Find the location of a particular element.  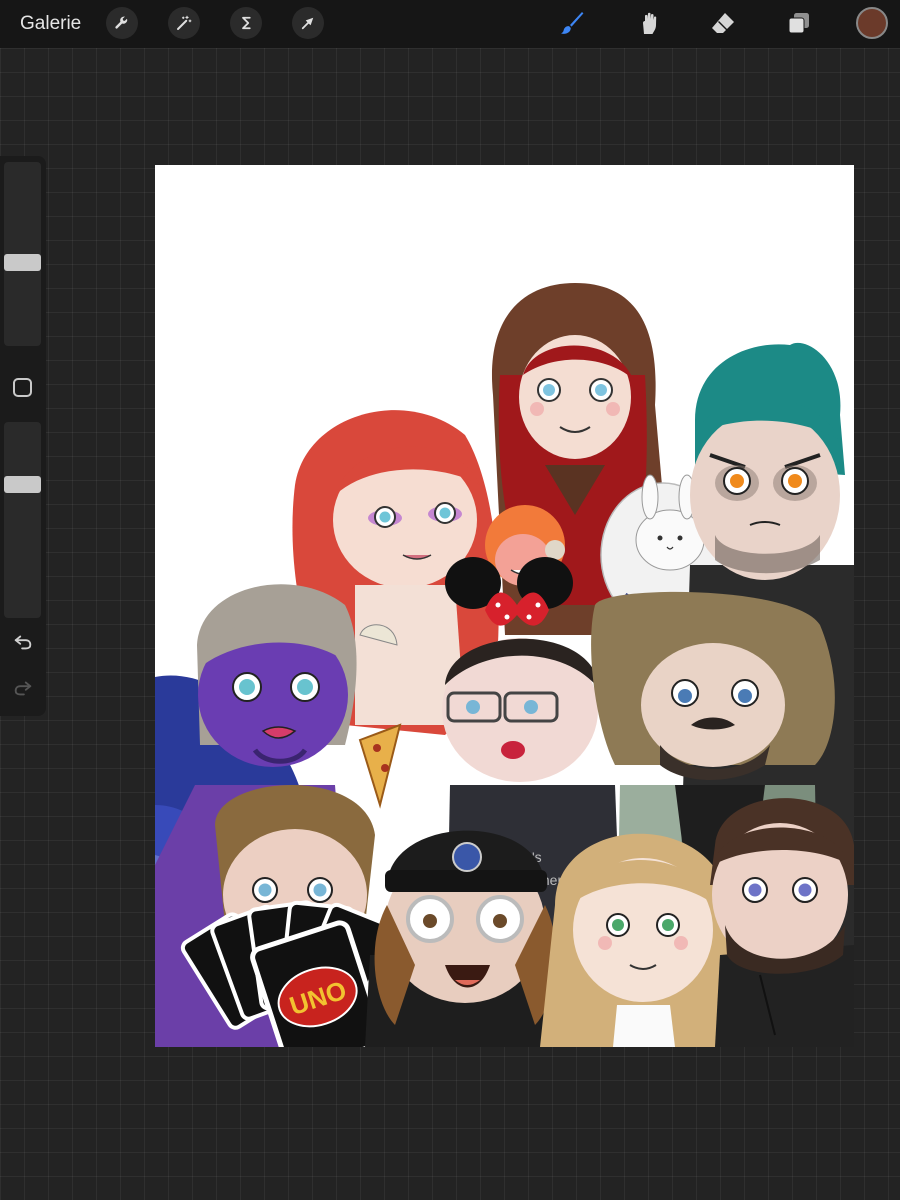

color-swatch-button is located at coordinates (872, 23).